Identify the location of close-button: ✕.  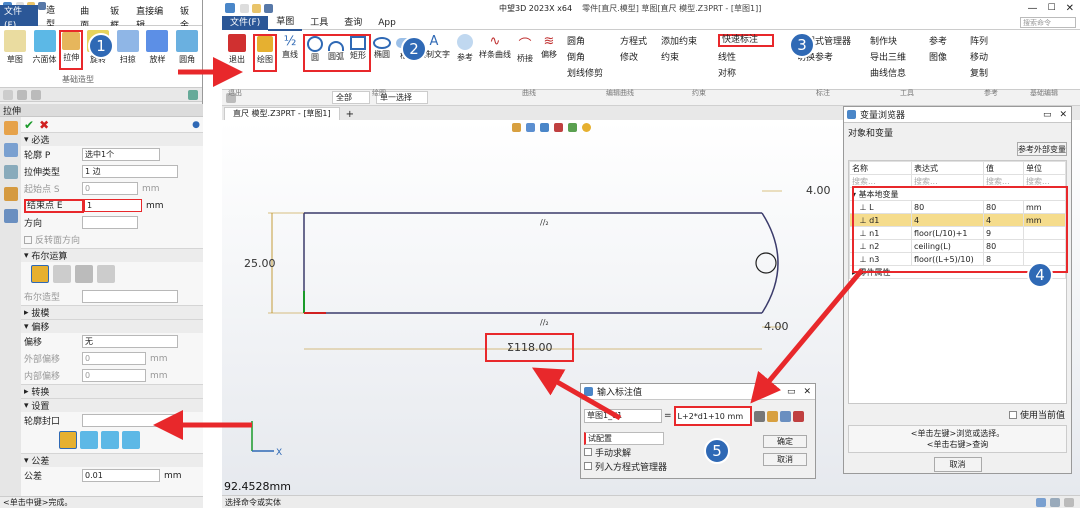
(1070, 8).